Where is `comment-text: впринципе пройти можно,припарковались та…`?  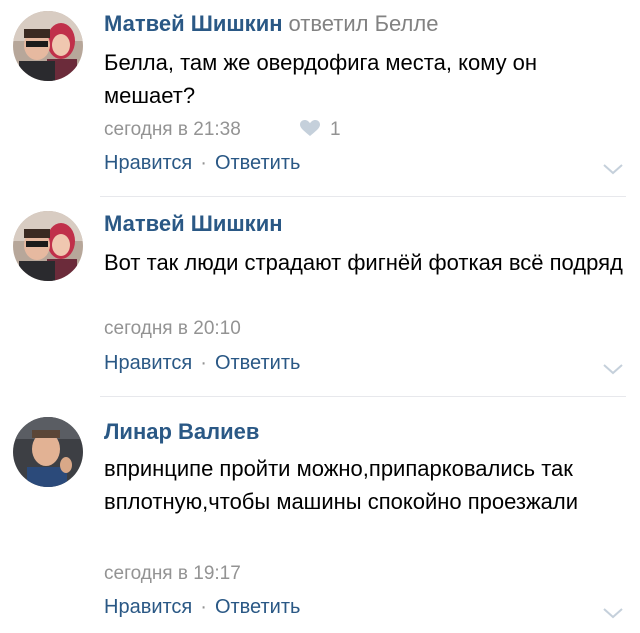
comment-text: впринципе пройти можно,припарковались та… is located at coordinates (341, 485).